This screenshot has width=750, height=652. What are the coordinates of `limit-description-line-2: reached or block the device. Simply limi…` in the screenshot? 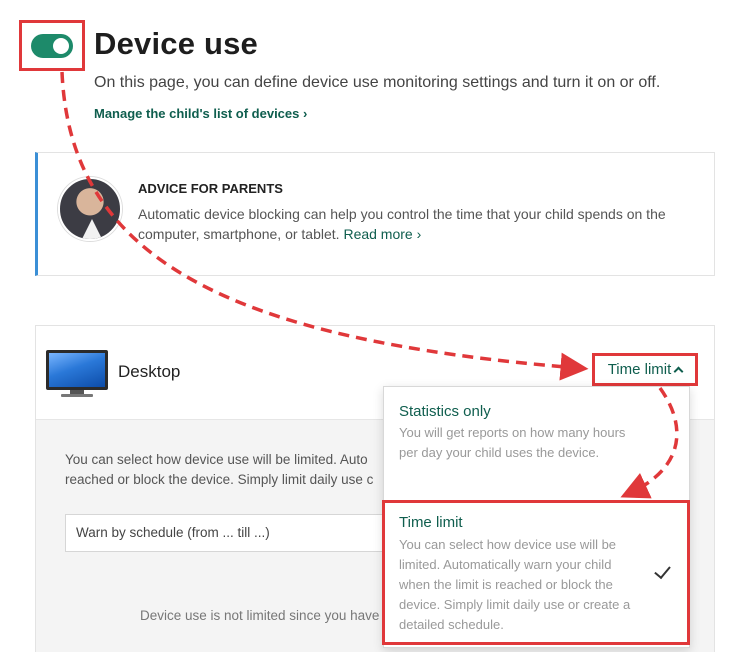 It's located at (219, 479).